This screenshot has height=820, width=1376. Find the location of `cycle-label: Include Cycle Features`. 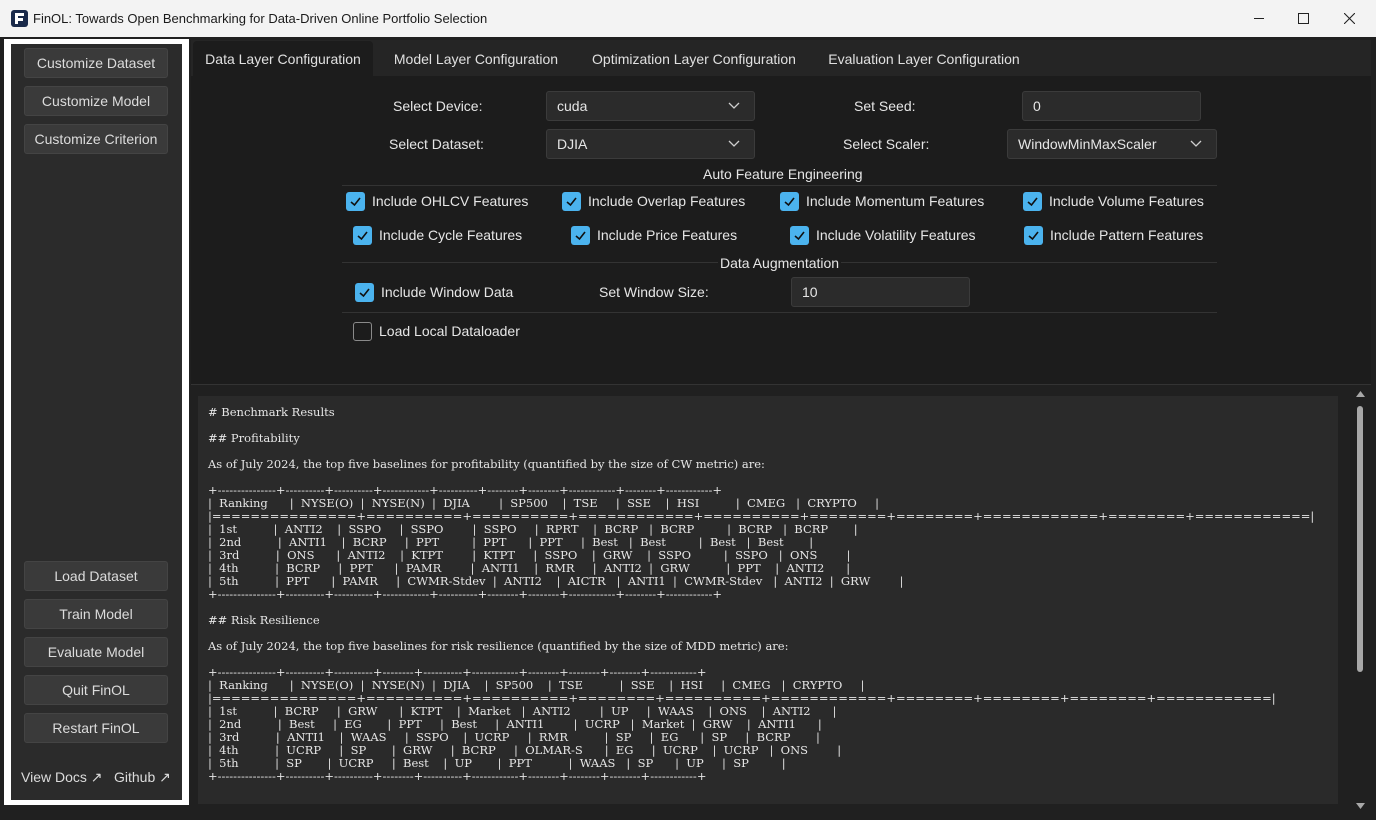

cycle-label: Include Cycle Features is located at coordinates (451, 235).